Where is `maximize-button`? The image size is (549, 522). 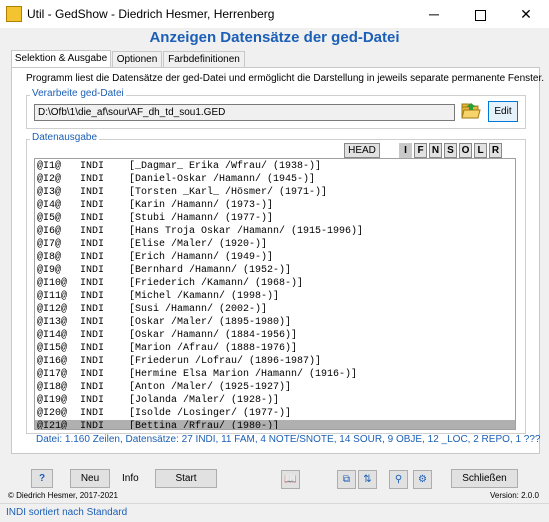
maximize-button is located at coordinates (480, 14).